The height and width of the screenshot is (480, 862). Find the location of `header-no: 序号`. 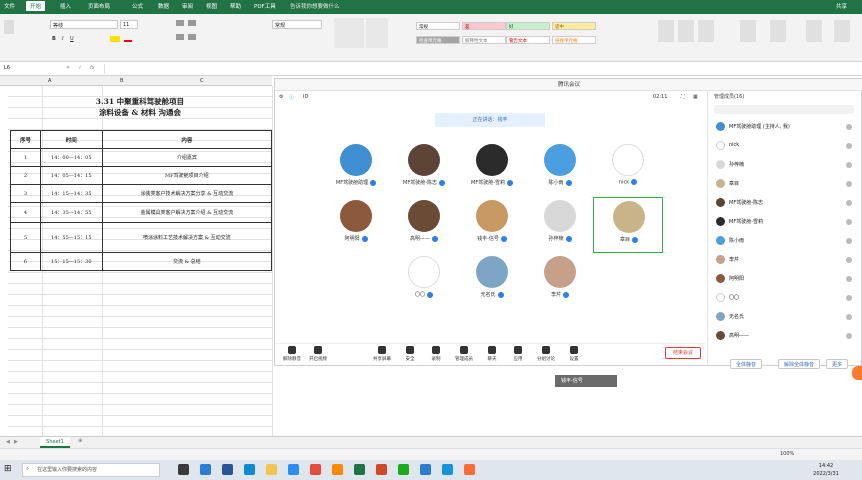

header-no: 序号 is located at coordinates (25, 139).